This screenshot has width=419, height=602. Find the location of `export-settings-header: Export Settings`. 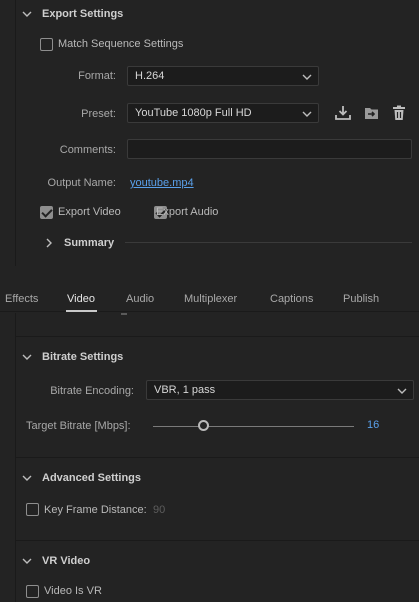

export-settings-header: Export Settings is located at coordinates (72, 14).